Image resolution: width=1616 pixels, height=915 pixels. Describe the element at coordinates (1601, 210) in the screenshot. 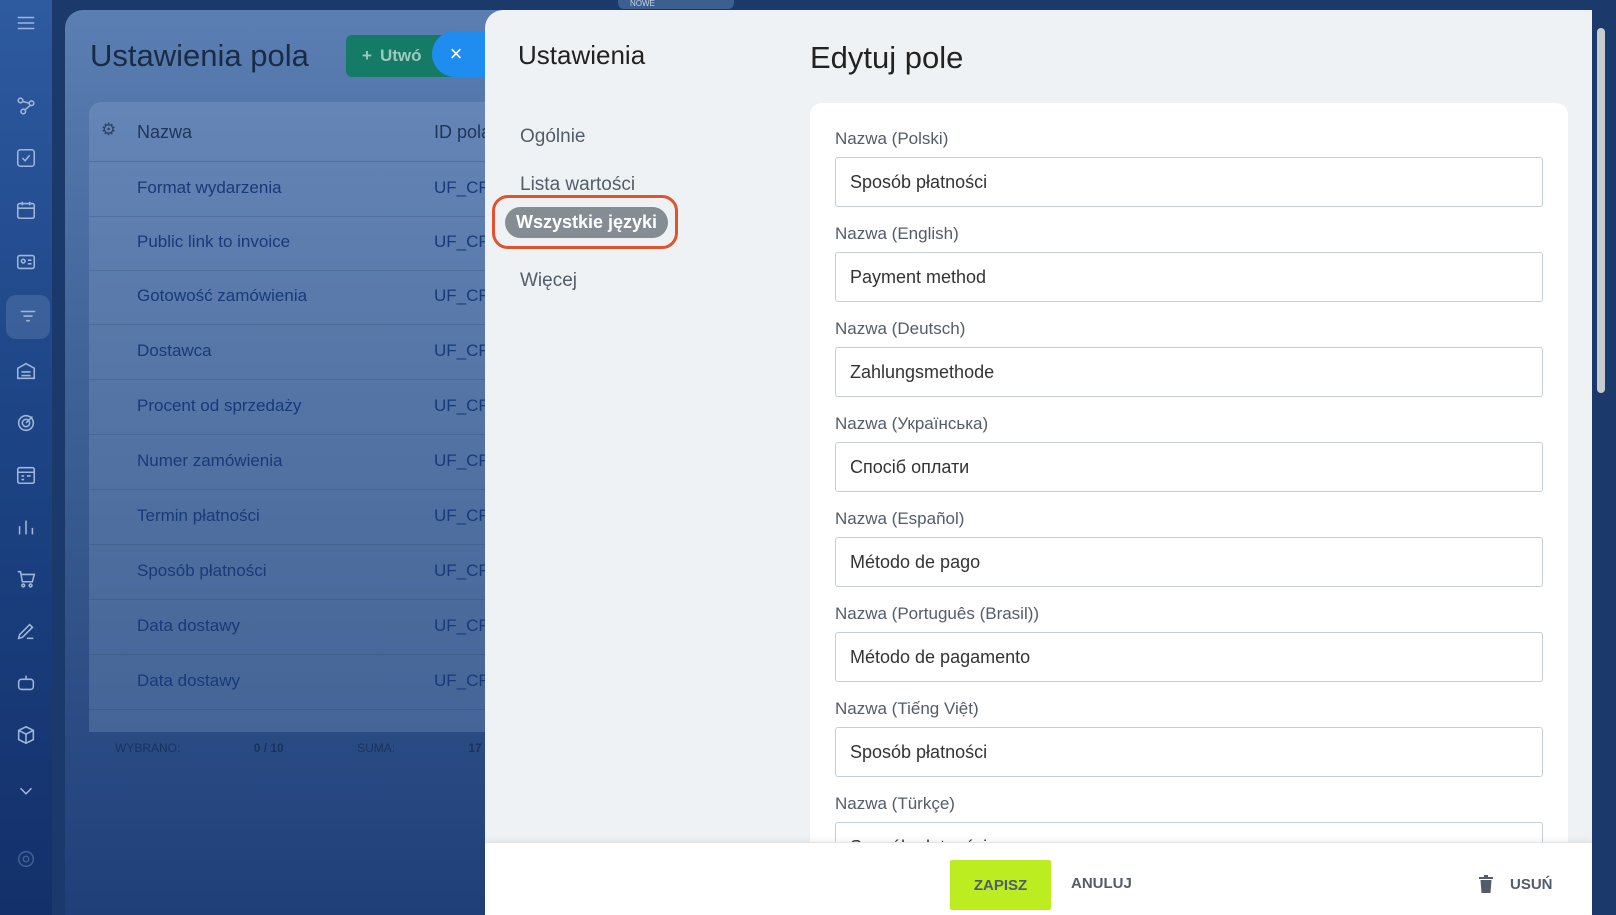

I see `panel-scrollbar` at that location.